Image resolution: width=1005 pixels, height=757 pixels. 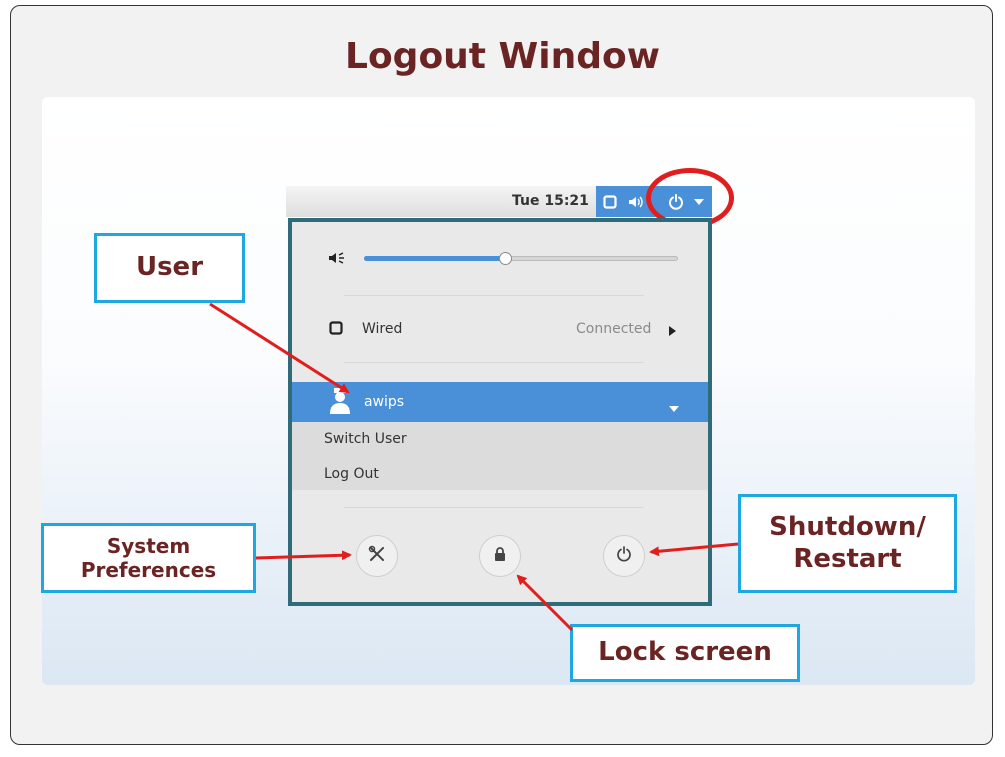 I want to click on user-arrow, so click(x=279, y=348).